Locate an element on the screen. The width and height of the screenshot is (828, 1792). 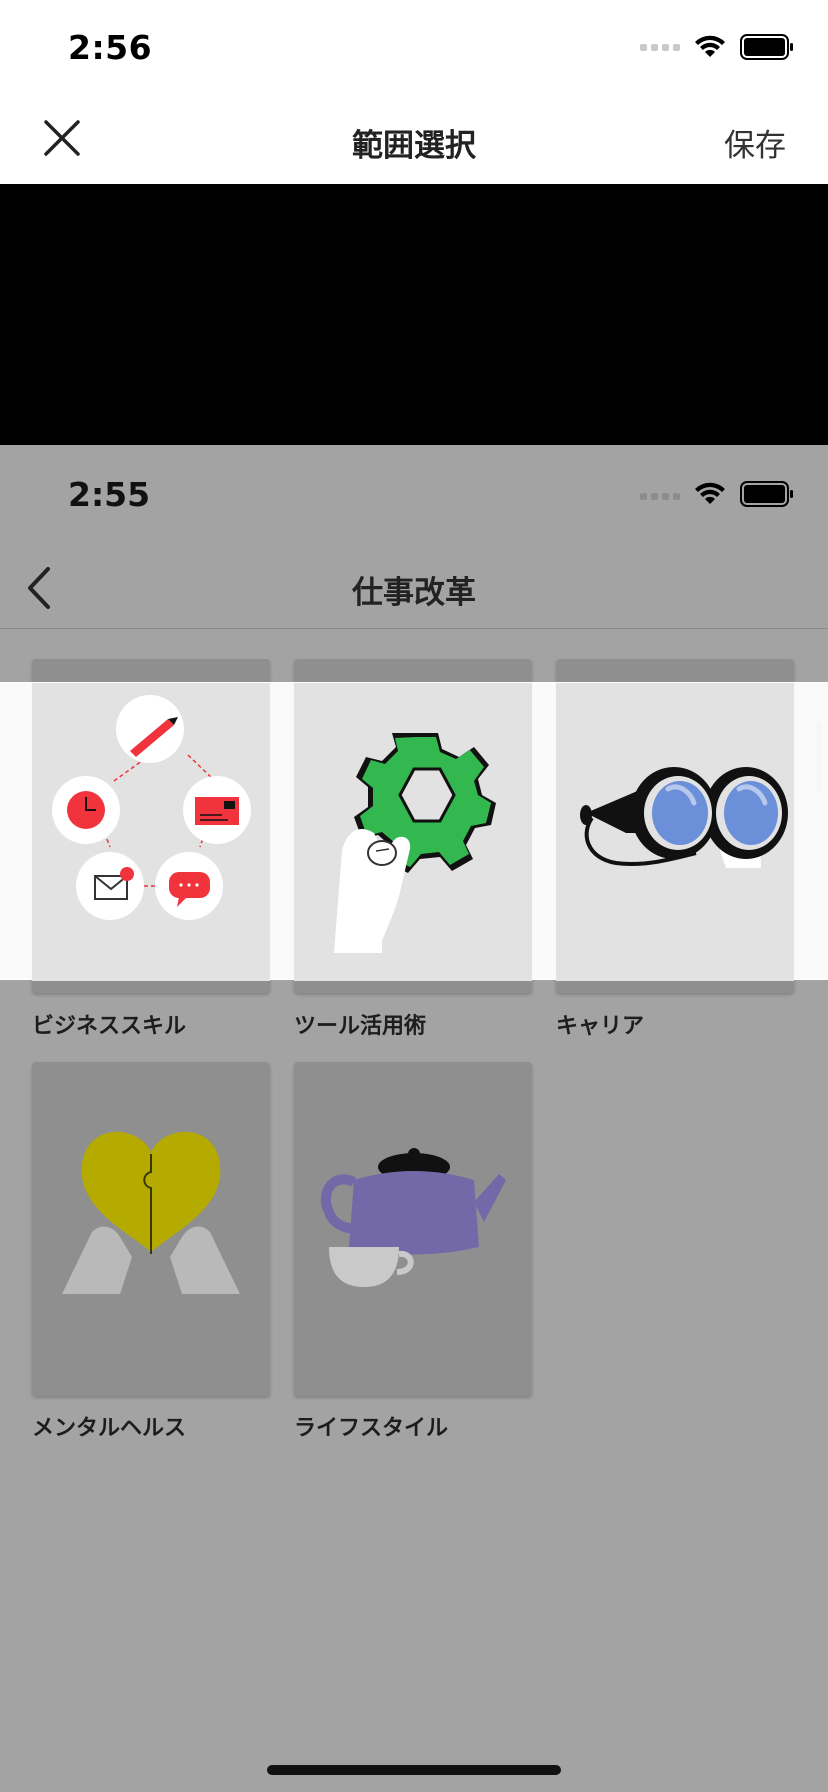
category-label: キャリア is located at coordinates (600, 1026).